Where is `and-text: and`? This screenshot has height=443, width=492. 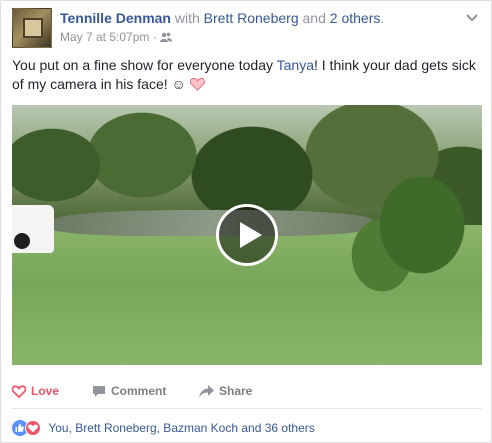
and-text: and is located at coordinates (314, 18).